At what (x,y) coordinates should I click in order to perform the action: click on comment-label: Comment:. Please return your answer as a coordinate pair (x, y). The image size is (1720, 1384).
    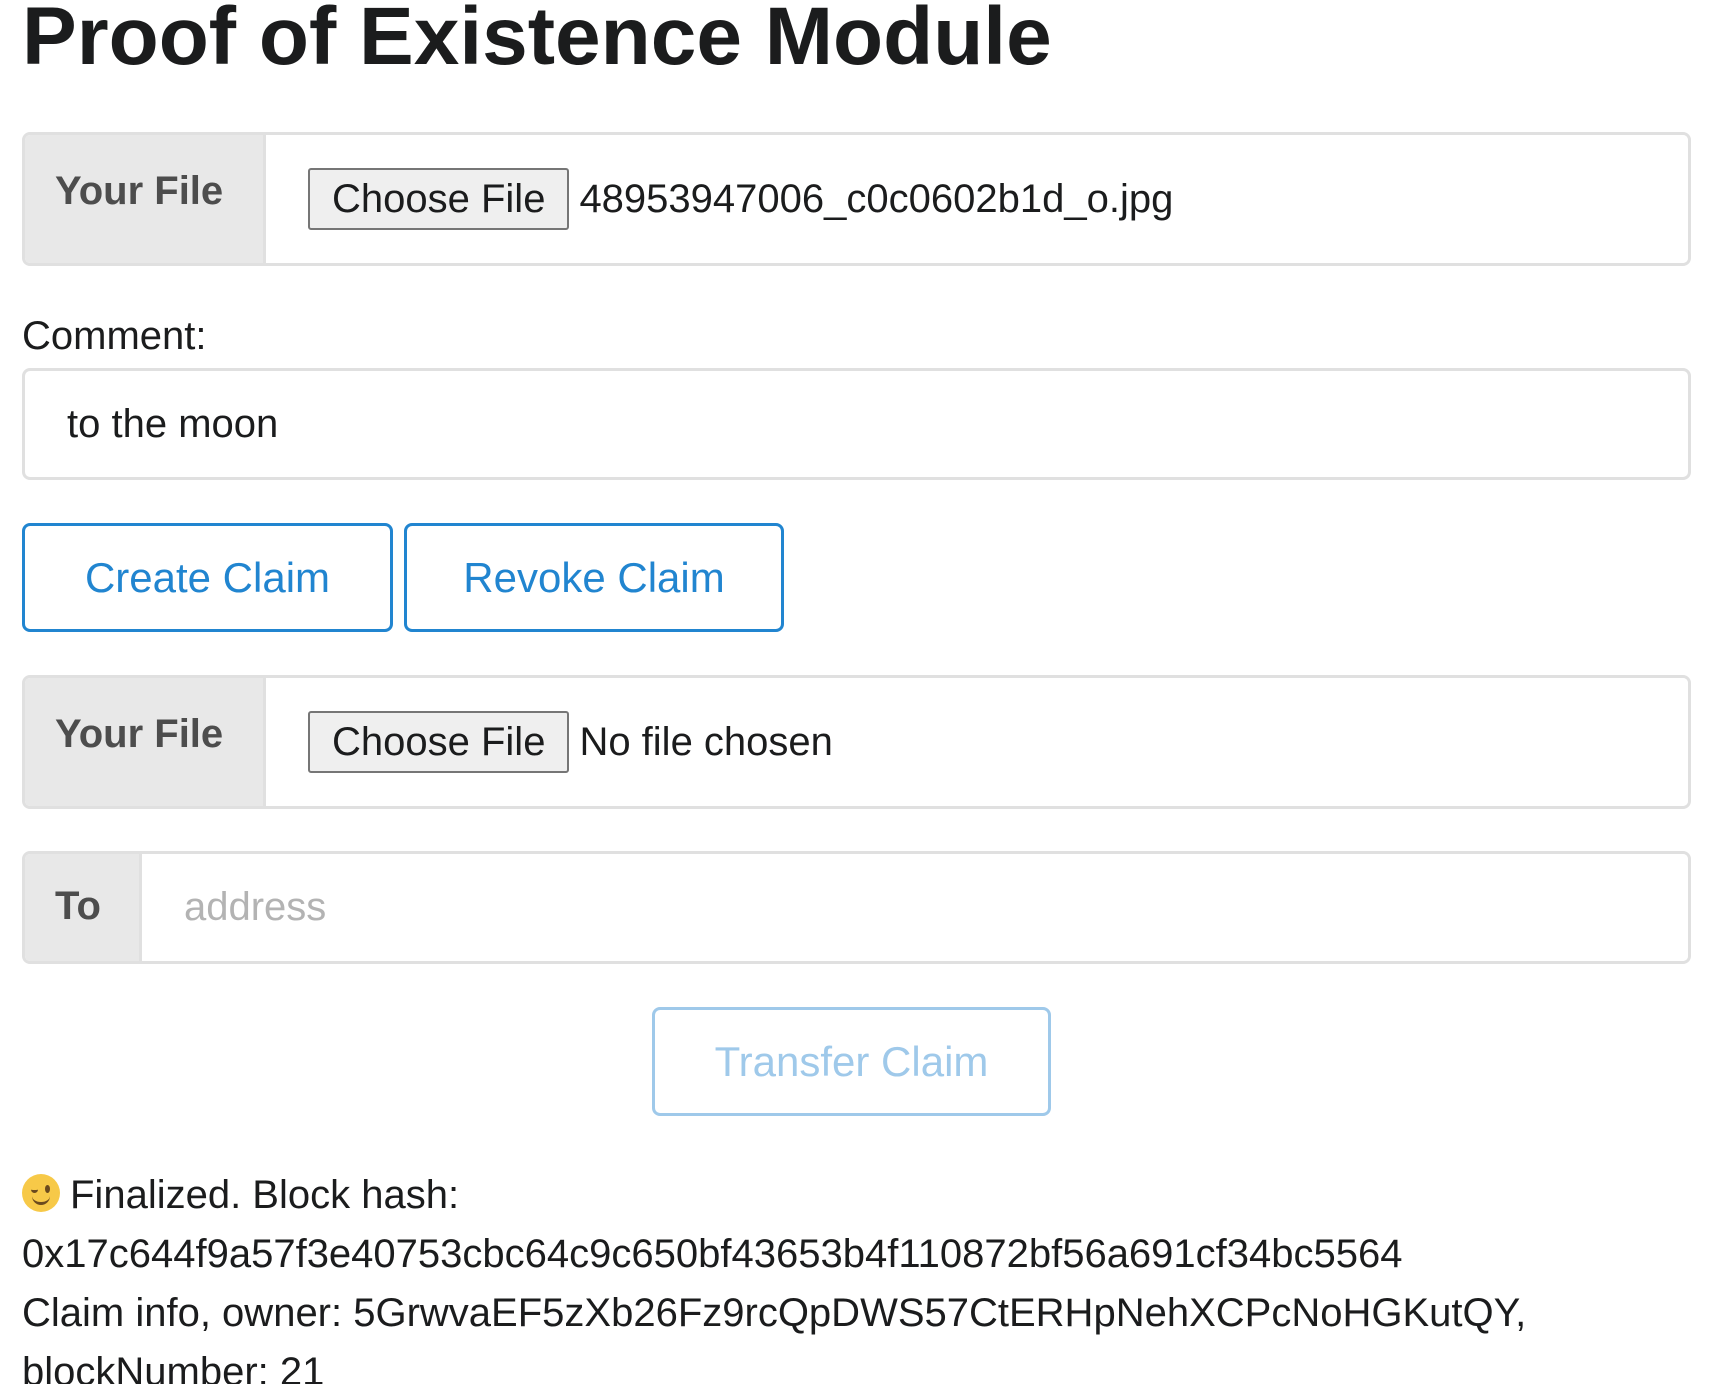
    Looking at the image, I should click on (114, 336).